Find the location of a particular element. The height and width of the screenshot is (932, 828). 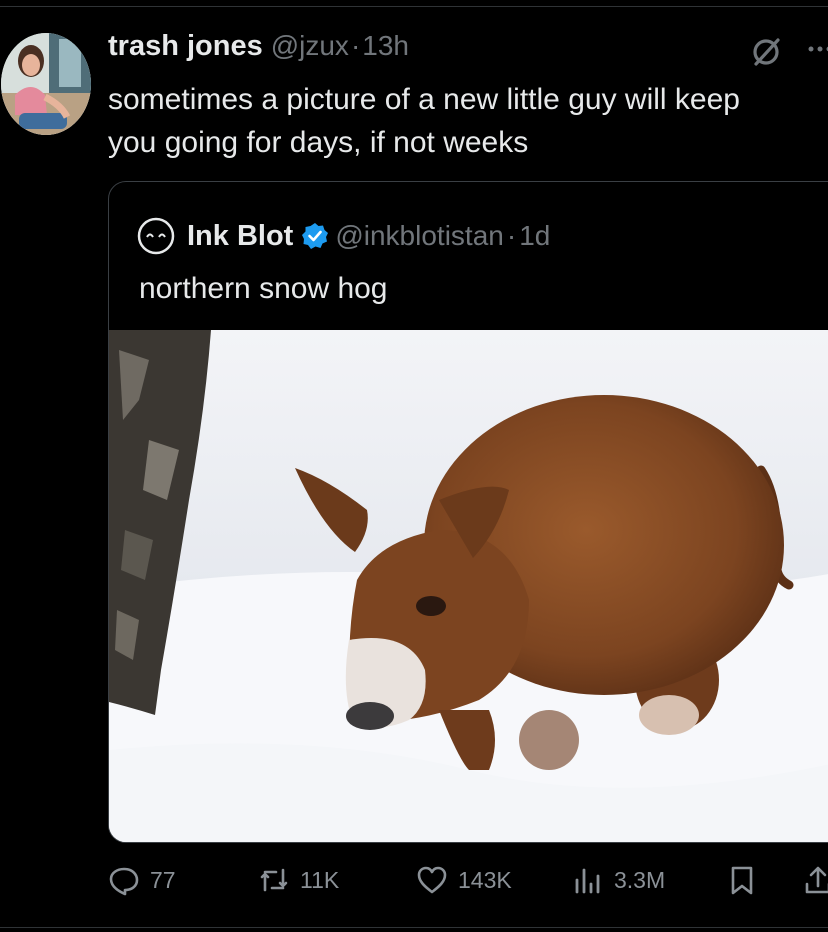

author-avatar-photo is located at coordinates (46, 84).